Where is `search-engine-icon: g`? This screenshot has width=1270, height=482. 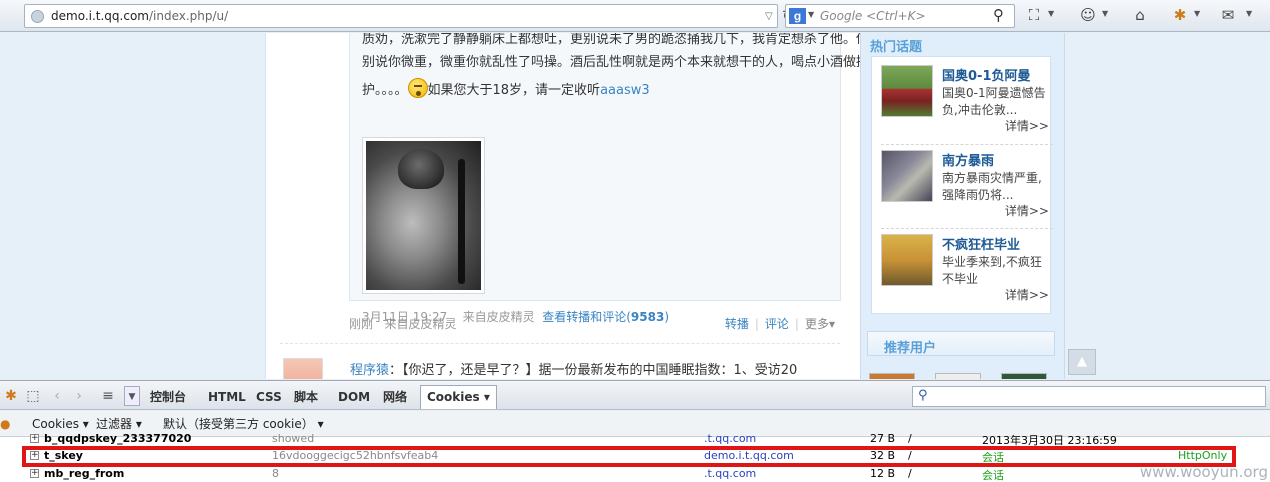 search-engine-icon: g is located at coordinates (797, 16).